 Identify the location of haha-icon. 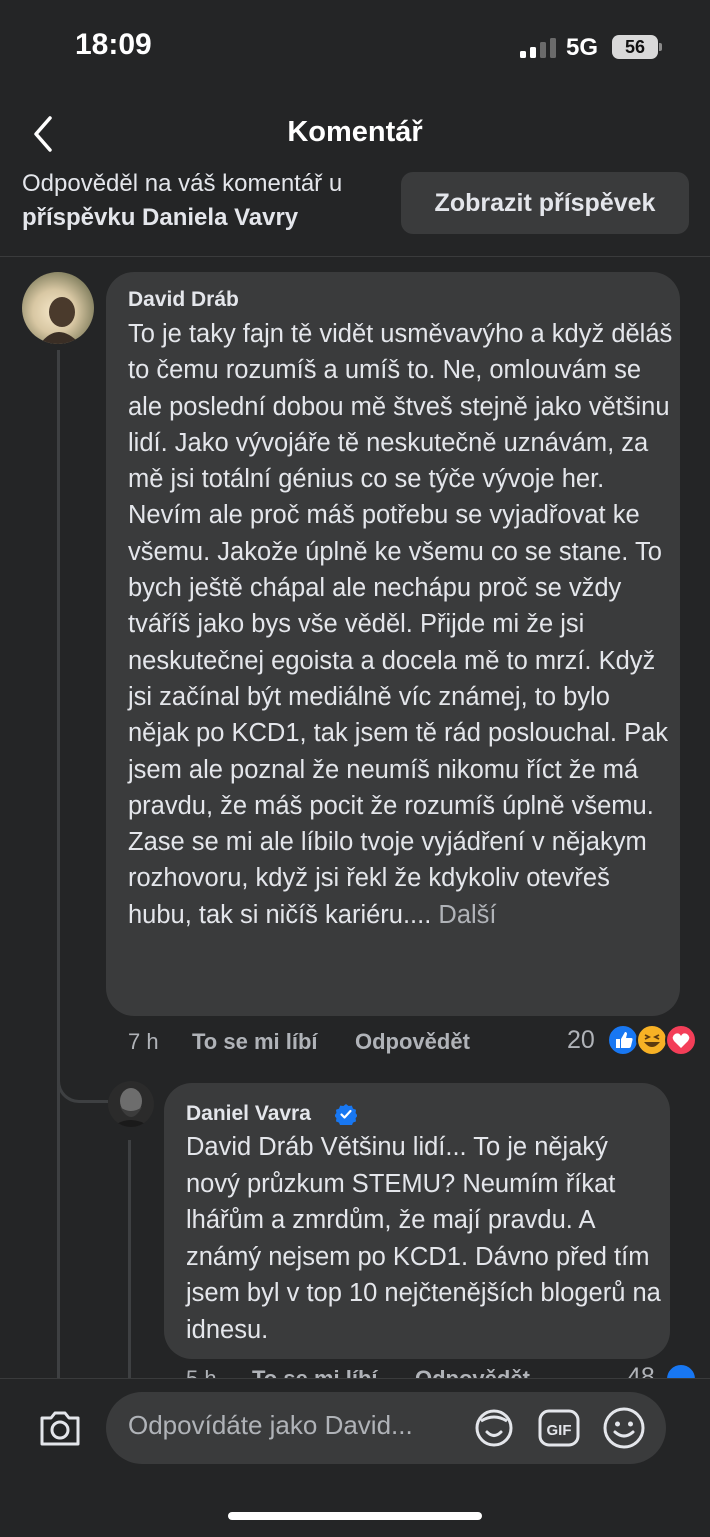
(652, 1040).